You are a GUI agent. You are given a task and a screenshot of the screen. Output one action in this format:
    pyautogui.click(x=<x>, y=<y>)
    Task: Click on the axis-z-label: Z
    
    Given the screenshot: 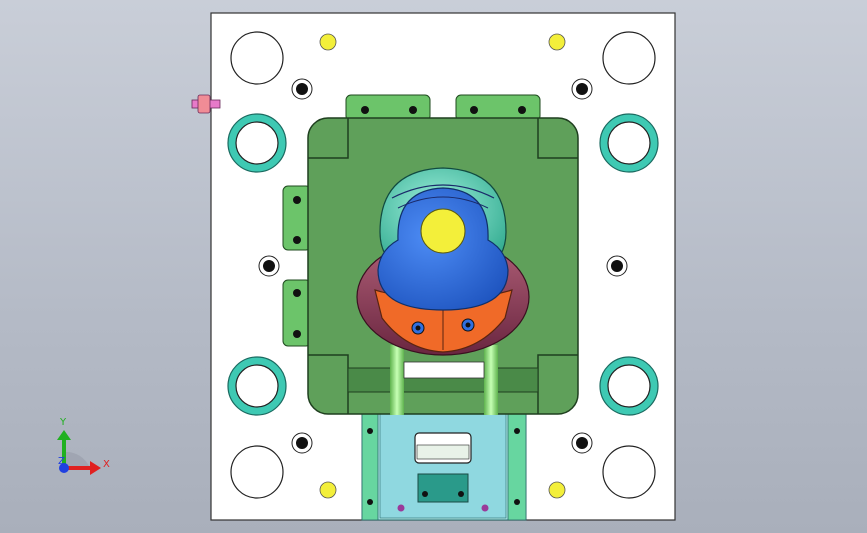 What is the action you would take?
    pyautogui.click(x=61, y=461)
    